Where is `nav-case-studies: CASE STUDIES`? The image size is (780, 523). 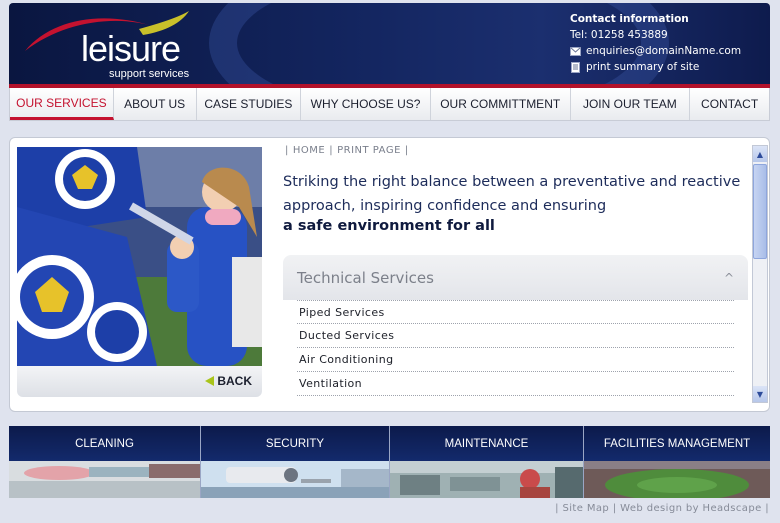
nav-case-studies: CASE STUDIES is located at coordinates (249, 104).